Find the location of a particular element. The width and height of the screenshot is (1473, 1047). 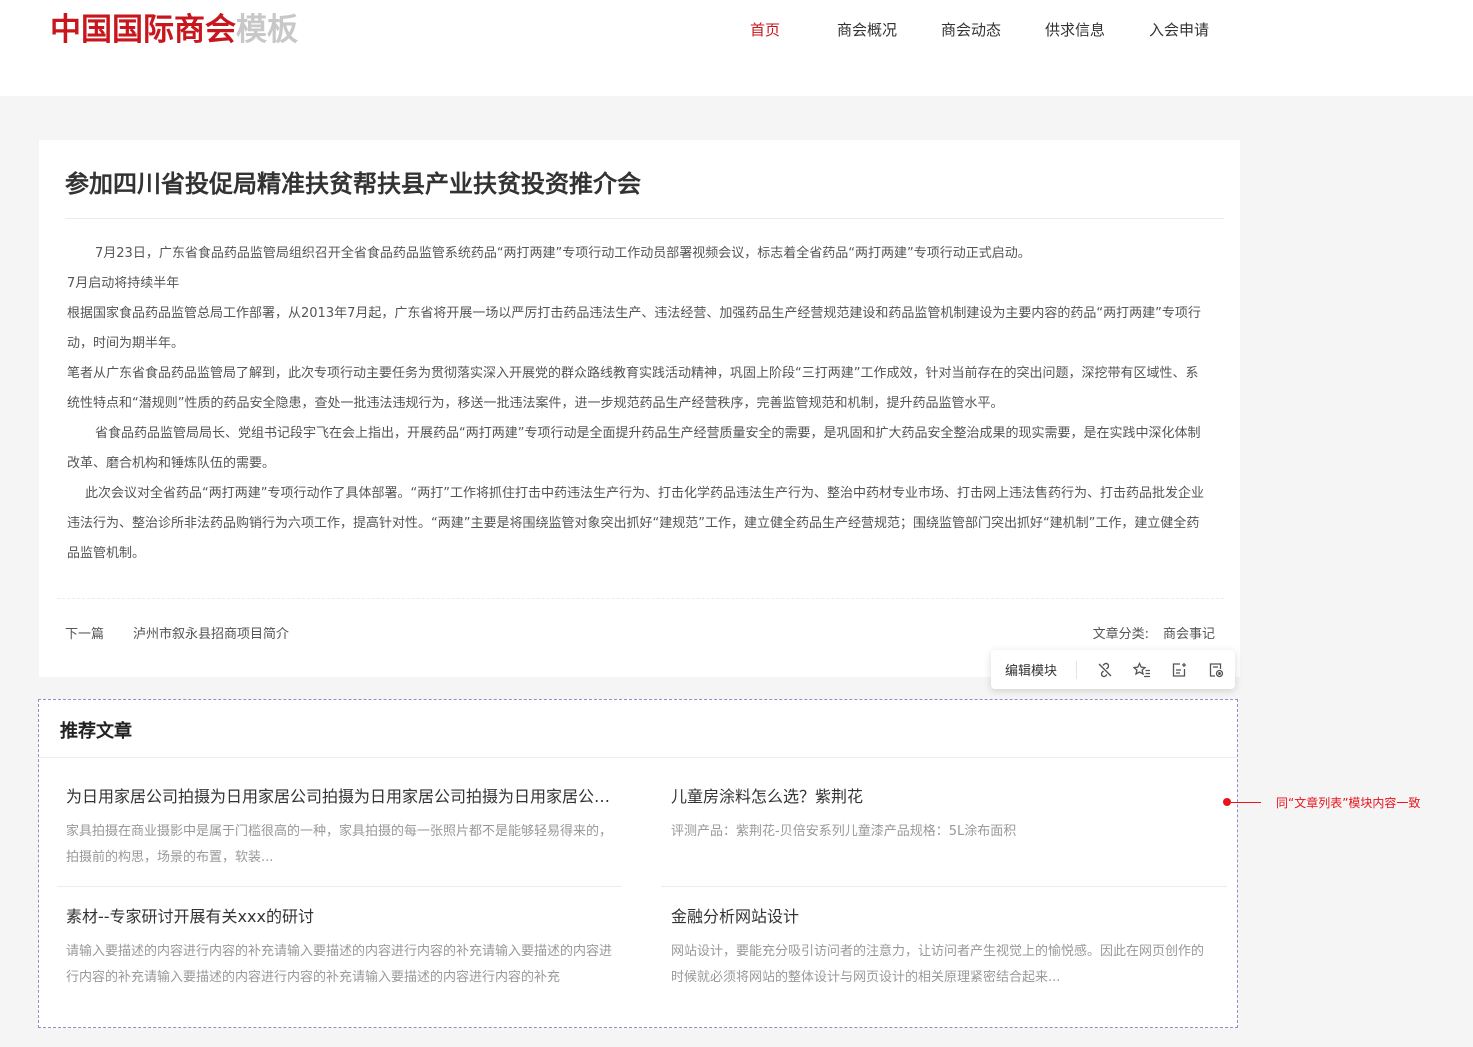

unlink-icon is located at coordinates (1105, 670).